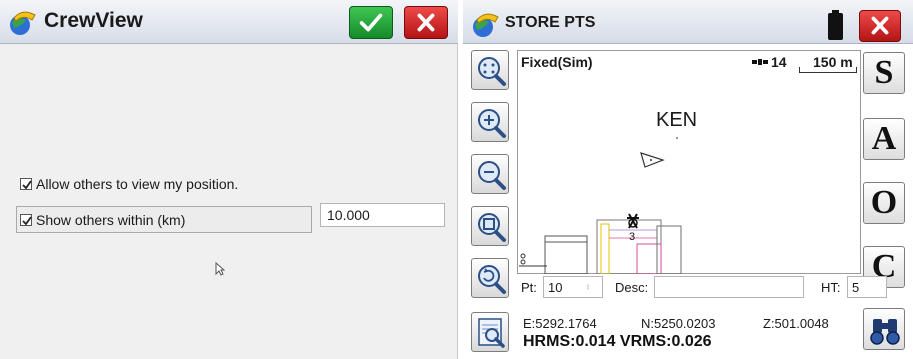 The height and width of the screenshot is (359, 913). What do you see at coordinates (831, 287) in the screenshot?
I see `ht-label: HT:` at bounding box center [831, 287].